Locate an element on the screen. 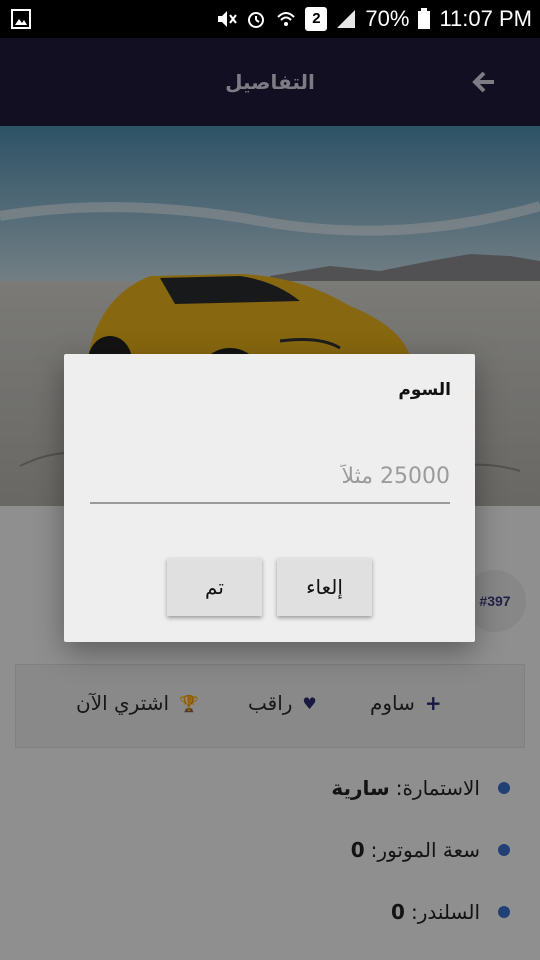 The image size is (540, 960). mute-icon is located at coordinates (228, 19).